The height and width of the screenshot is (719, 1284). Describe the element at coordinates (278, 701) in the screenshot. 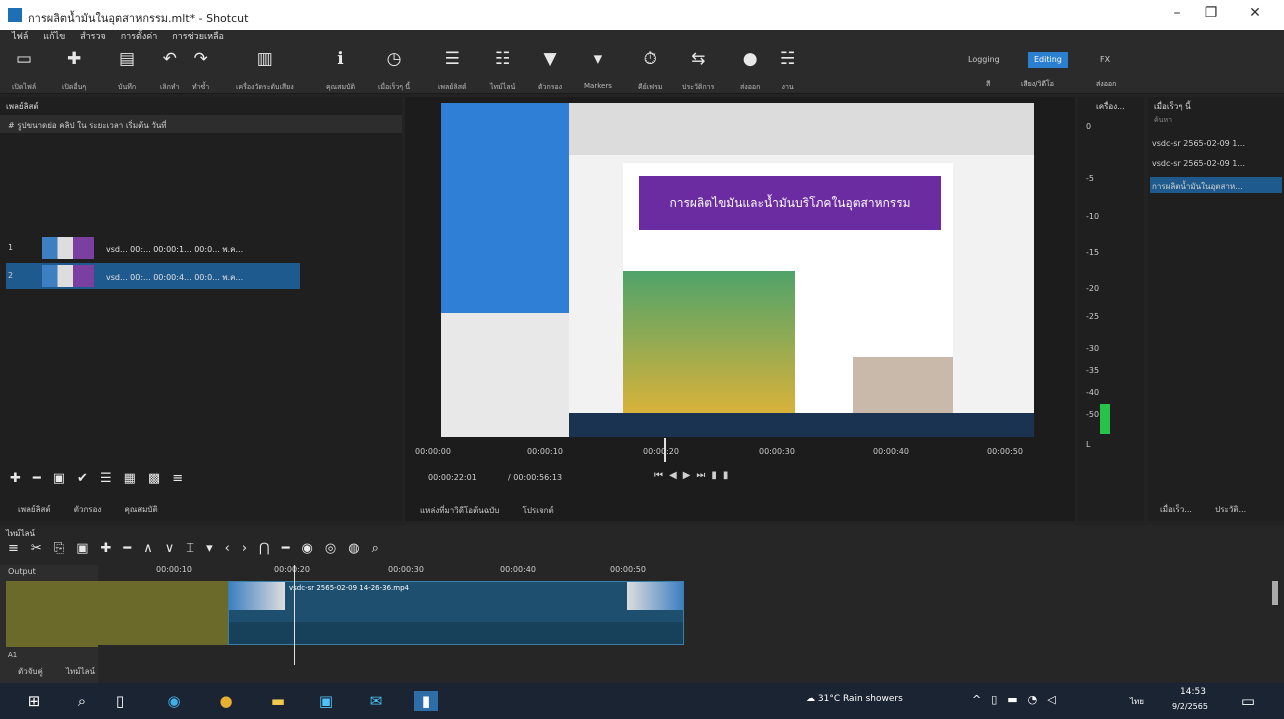

I see `file-explorer-icon: ▬` at that location.